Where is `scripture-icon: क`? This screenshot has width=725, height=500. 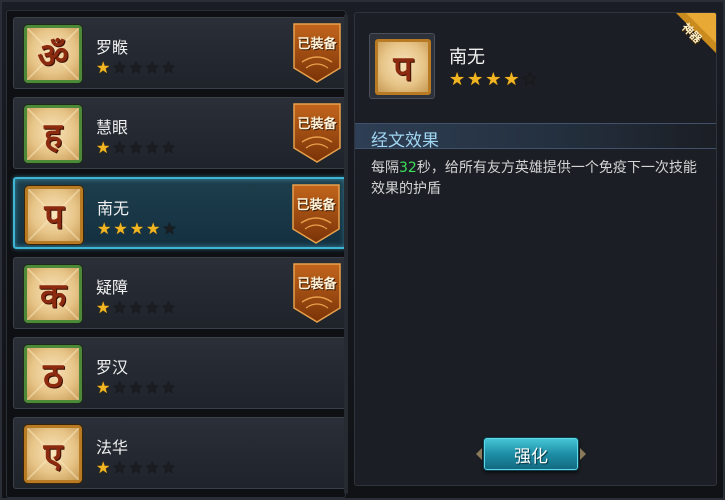 scripture-icon: क is located at coordinates (53, 294).